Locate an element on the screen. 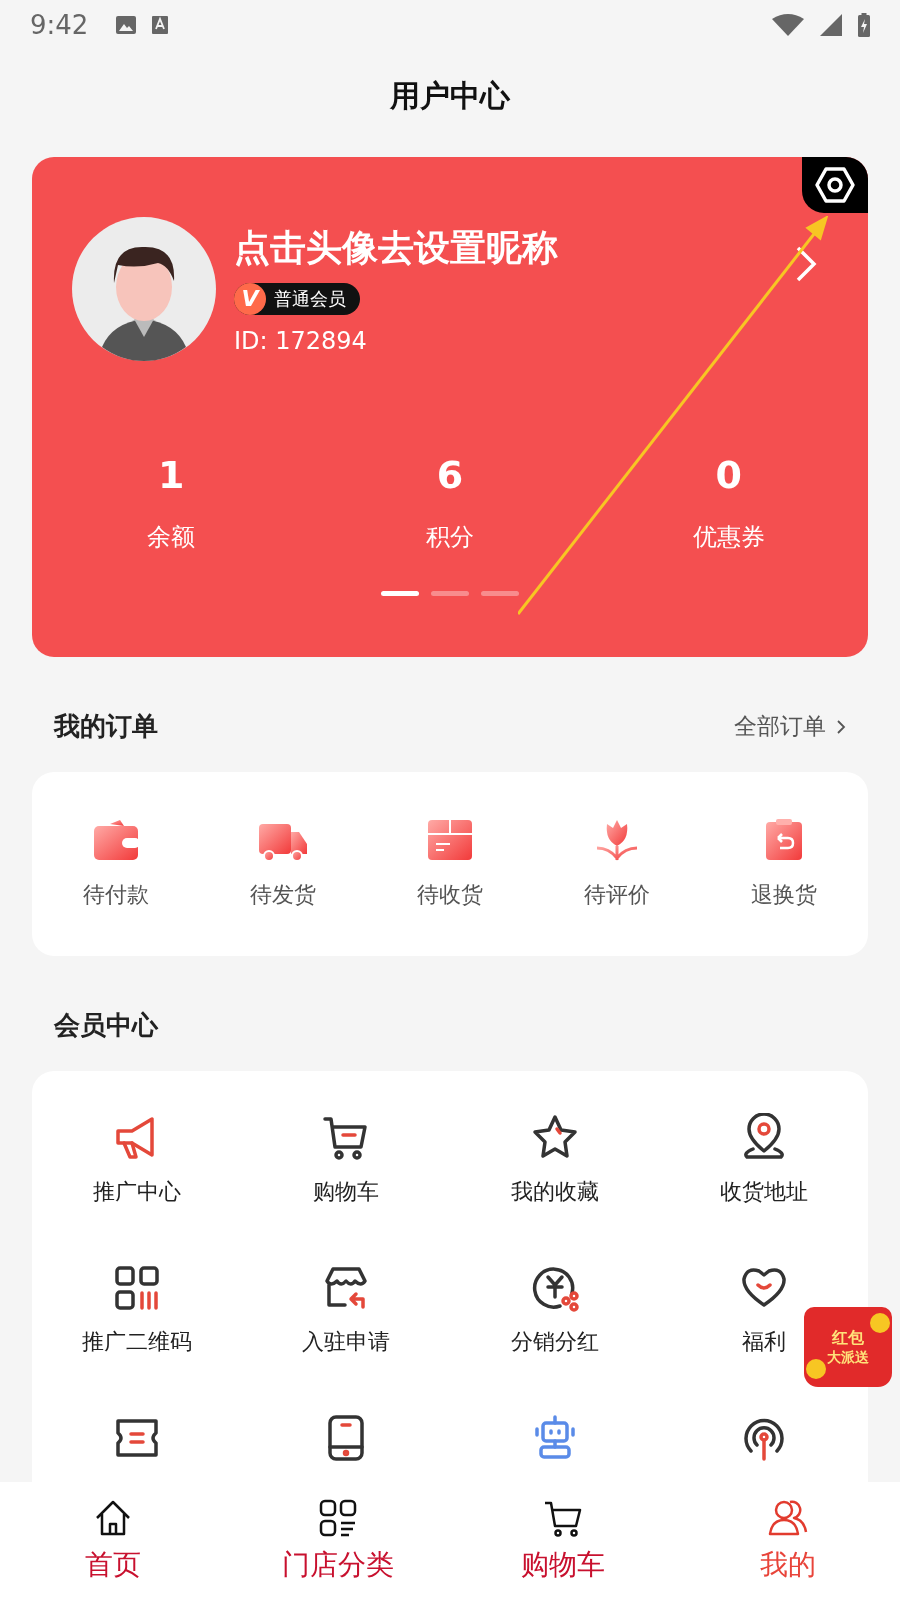  user-icon is located at coordinates (787, 1518).